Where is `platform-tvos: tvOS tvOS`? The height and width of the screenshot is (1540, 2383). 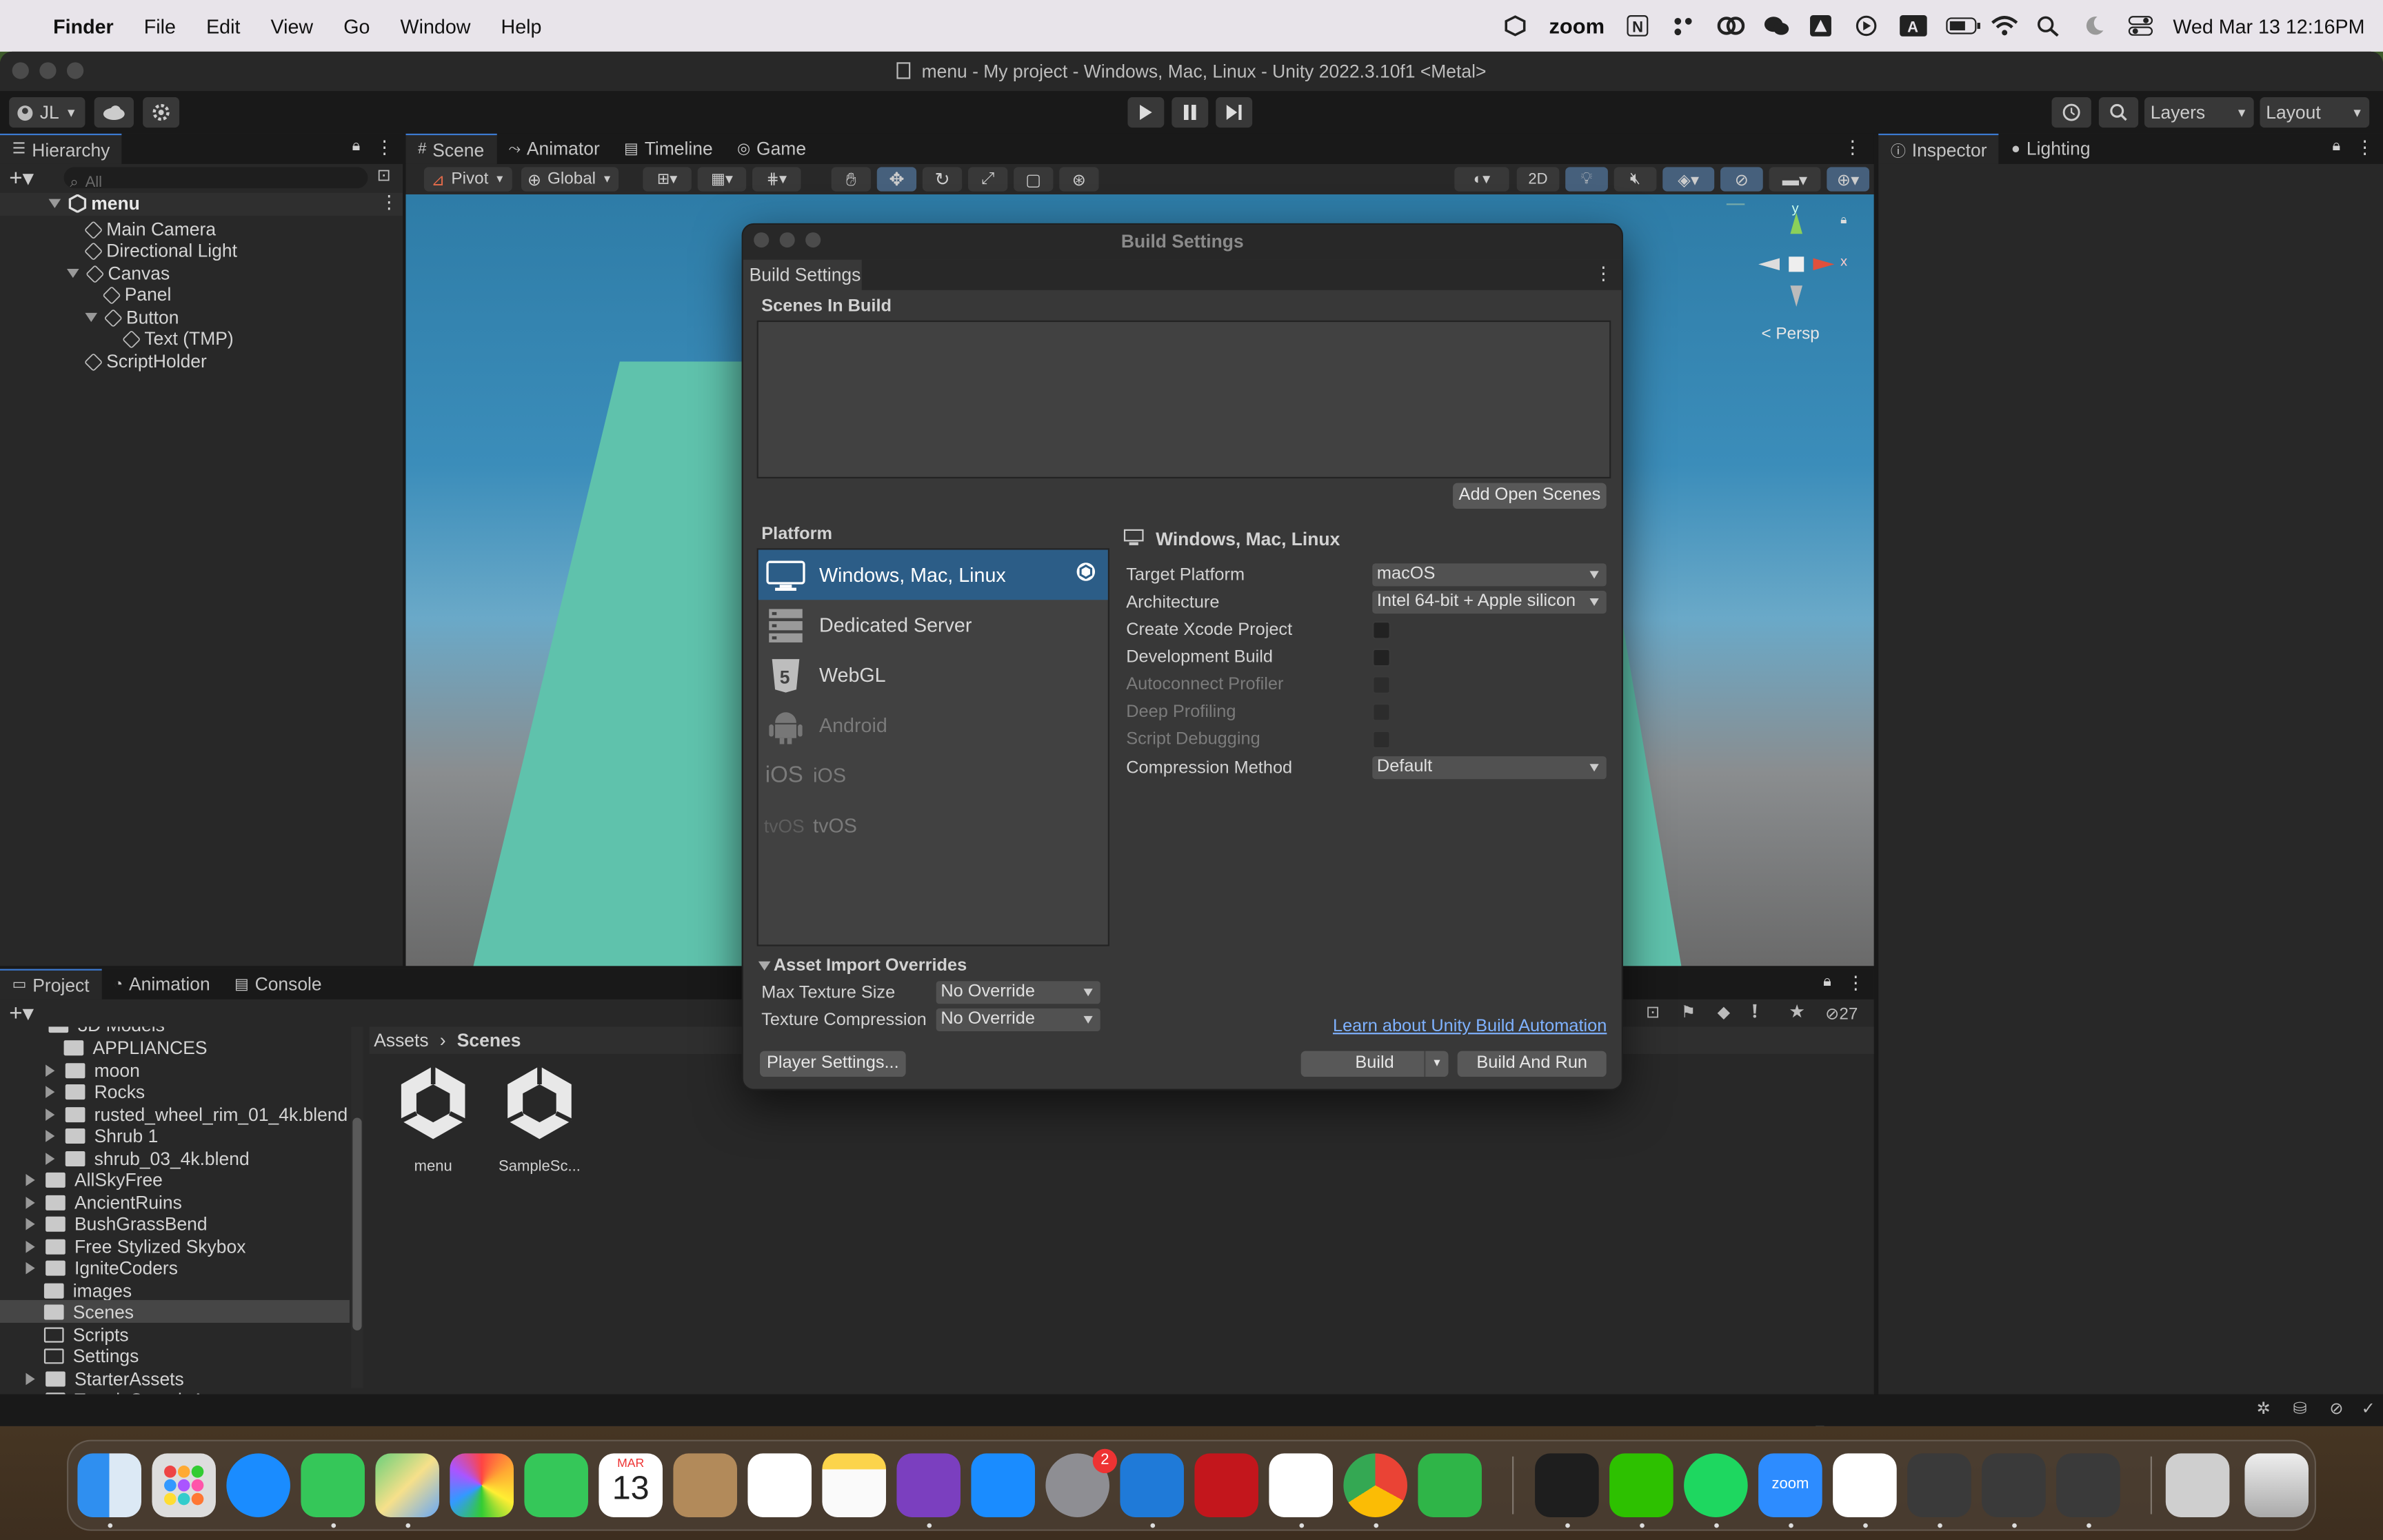
platform-tvos: tvOS tvOS is located at coordinates (933, 826).